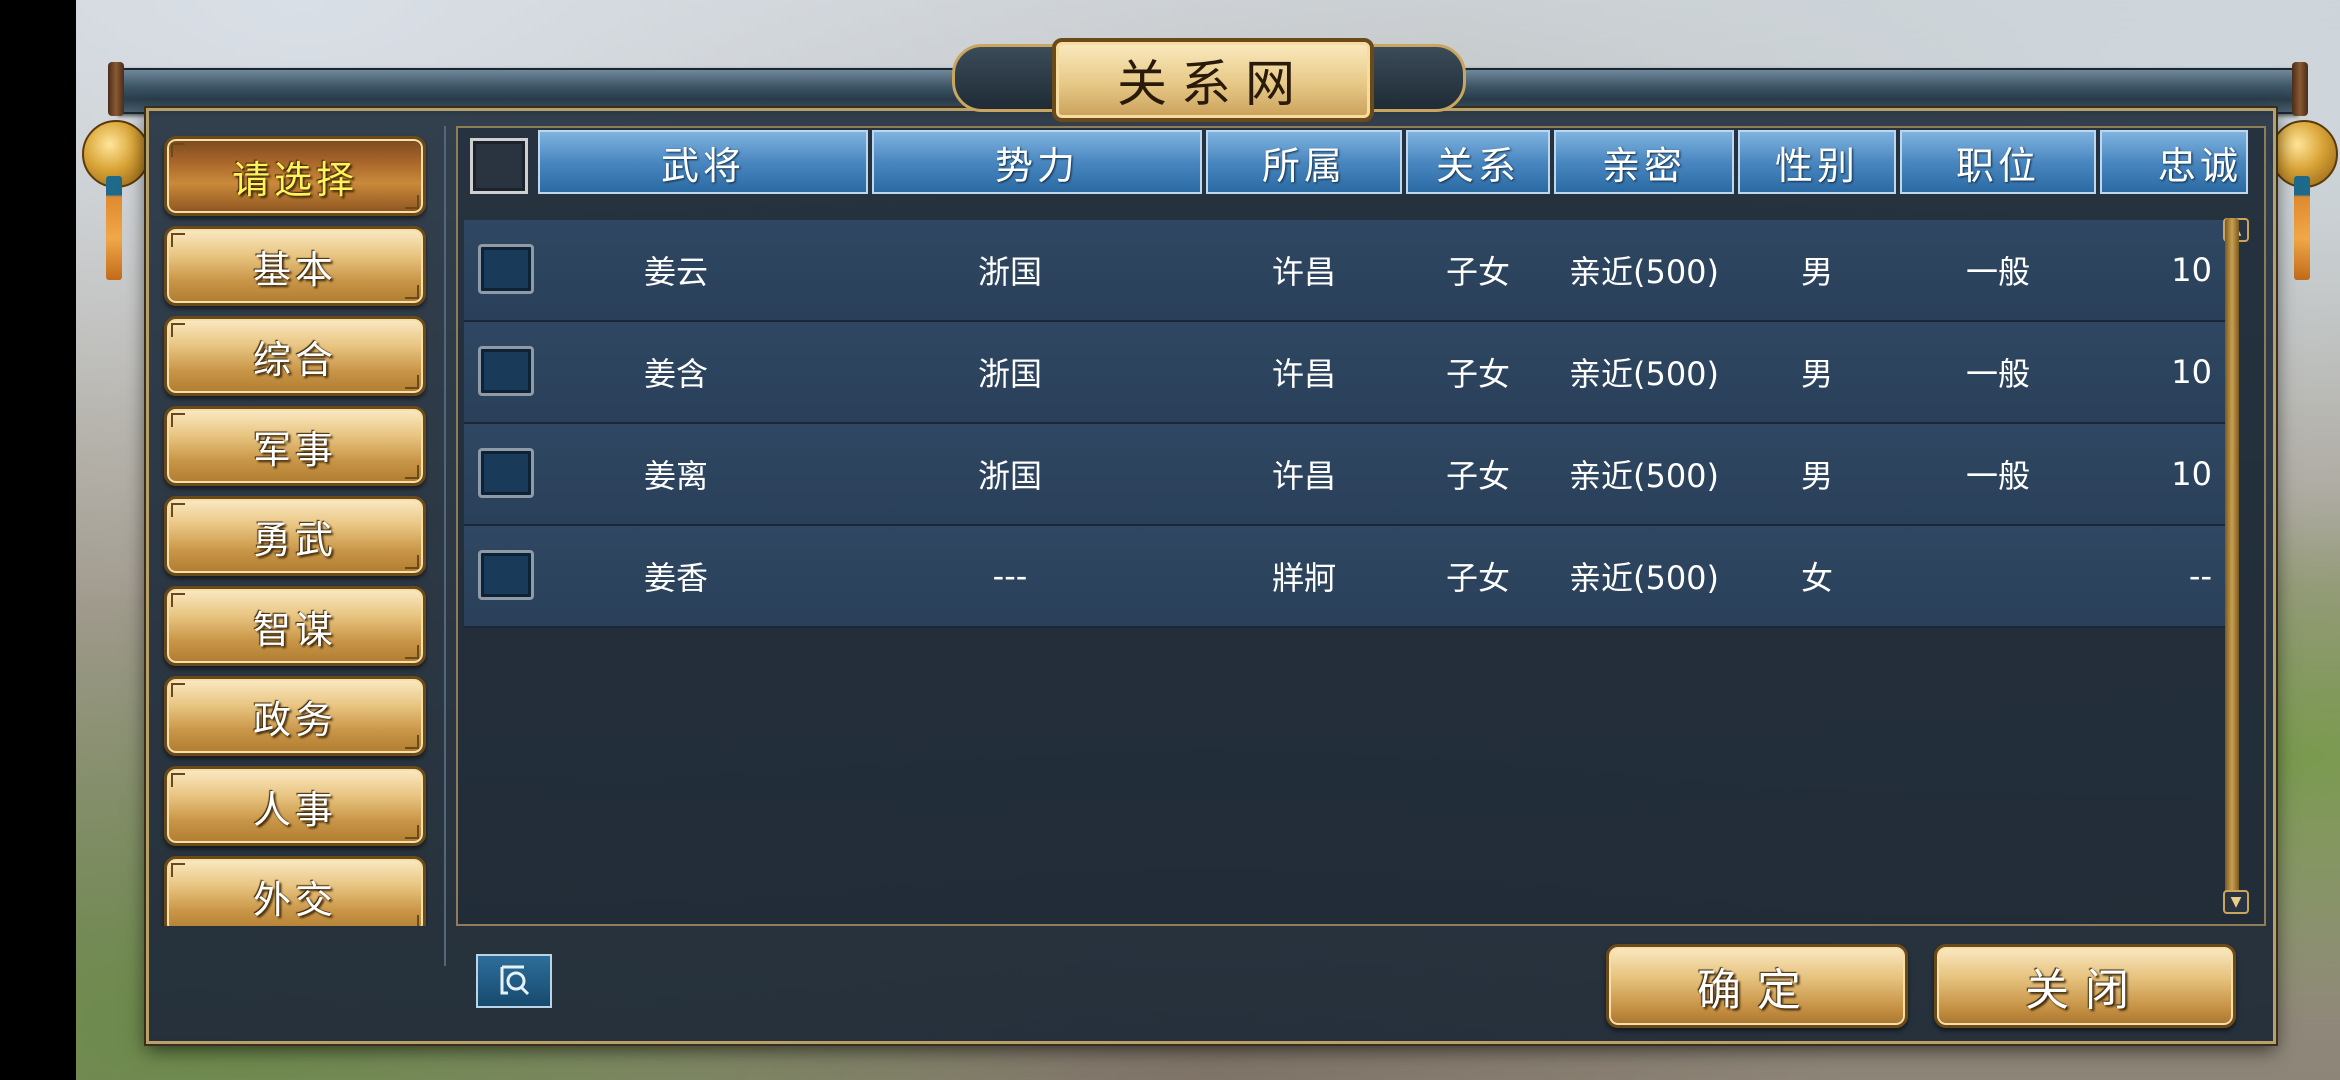 Image resolution: width=2340 pixels, height=1080 pixels. Describe the element at coordinates (703, 162) in the screenshot. I see `column-header-officer: 武将` at that location.